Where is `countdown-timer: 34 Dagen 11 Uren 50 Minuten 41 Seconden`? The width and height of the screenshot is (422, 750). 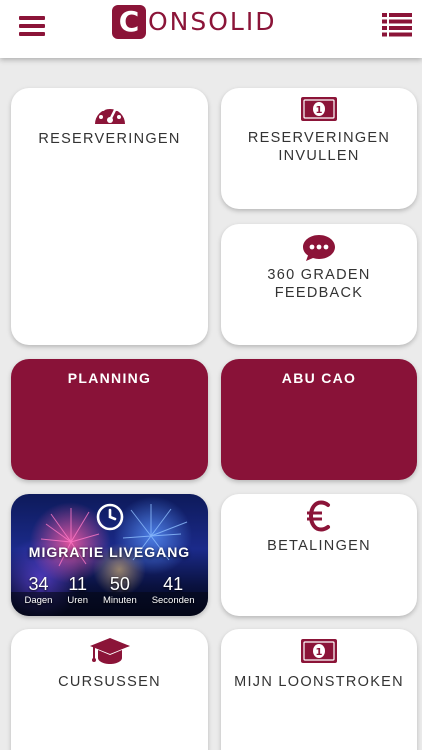
countdown-timer: 34 Dagen 11 Uren 50 Minuten 41 Seconden is located at coordinates (109, 591).